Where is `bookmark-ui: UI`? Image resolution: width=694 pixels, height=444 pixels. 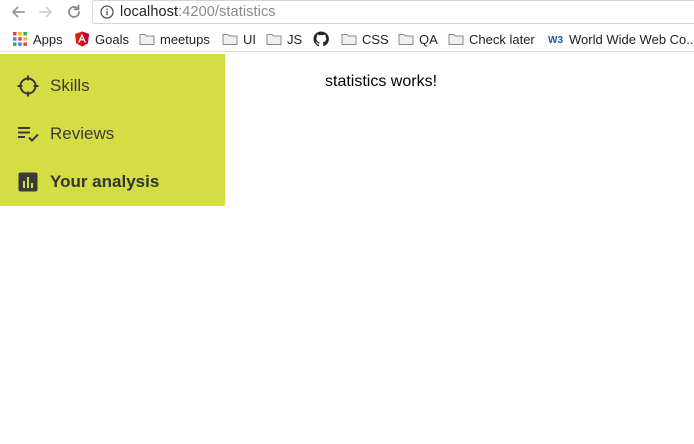
bookmark-ui: UI is located at coordinates (239, 39).